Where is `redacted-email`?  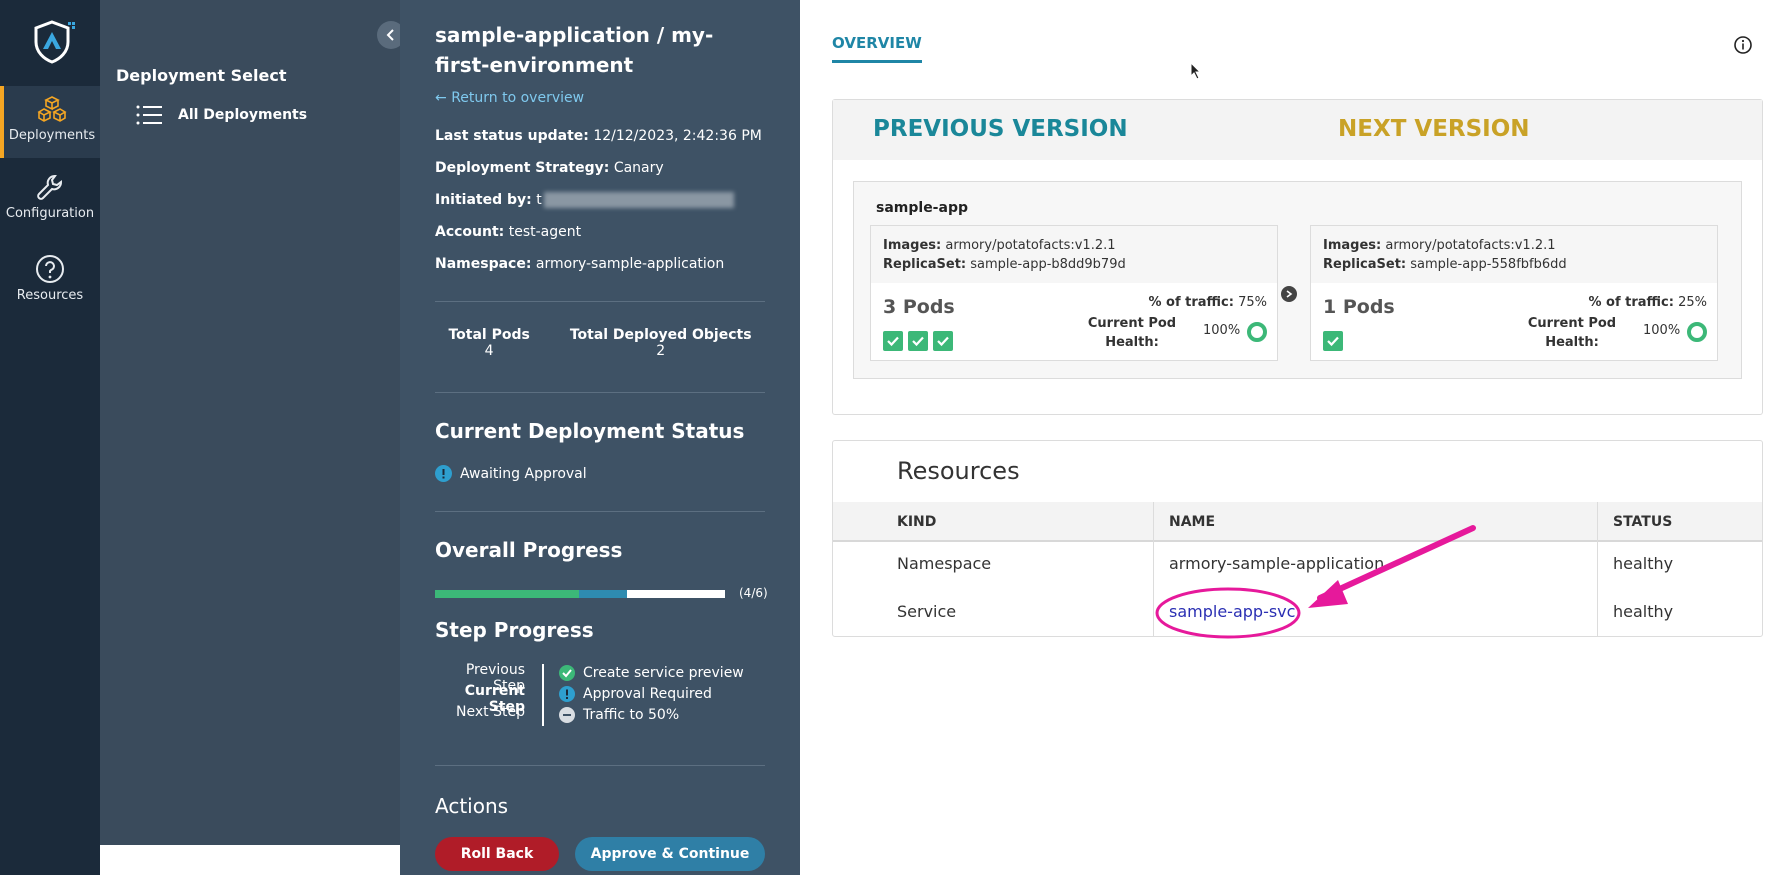
redacted-email is located at coordinates (638, 200).